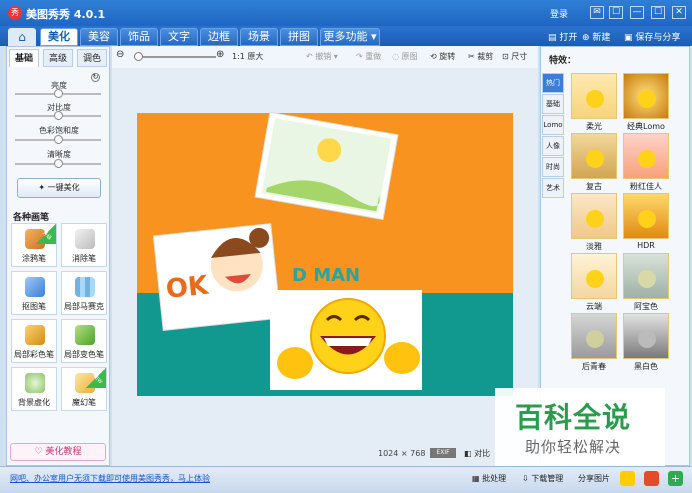 Image resolution: width=692 pixels, height=493 pixels. Describe the element at coordinates (120, 54) in the screenshot. I see `zoom-out-icon: ⊖` at that location.